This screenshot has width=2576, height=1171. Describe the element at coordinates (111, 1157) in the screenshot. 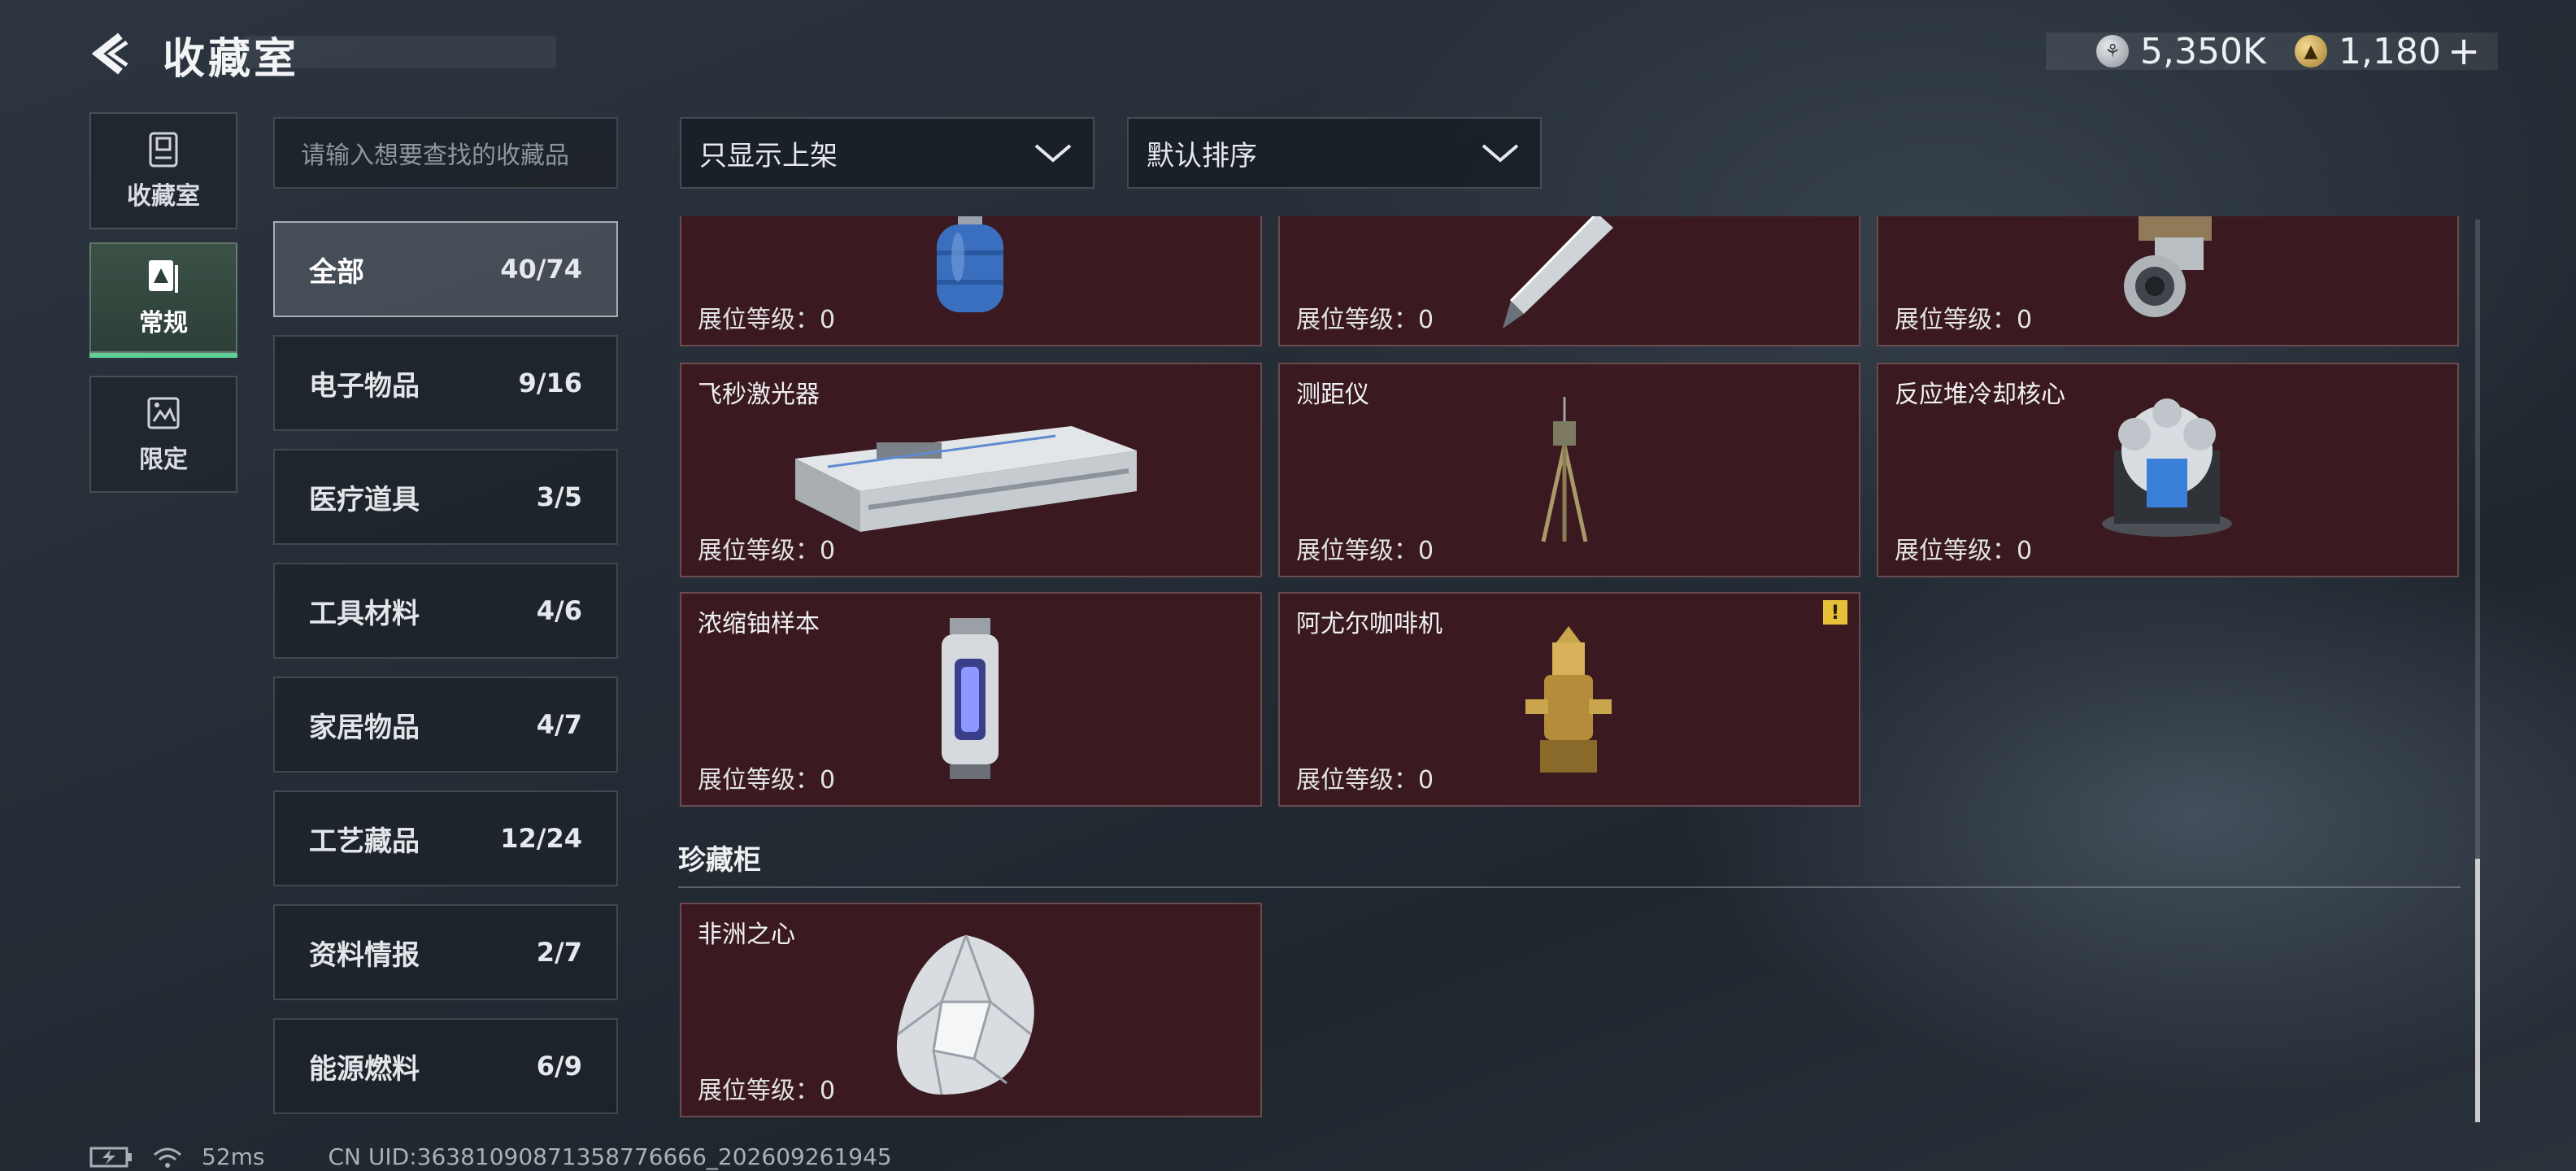

I see `battery-icon` at that location.